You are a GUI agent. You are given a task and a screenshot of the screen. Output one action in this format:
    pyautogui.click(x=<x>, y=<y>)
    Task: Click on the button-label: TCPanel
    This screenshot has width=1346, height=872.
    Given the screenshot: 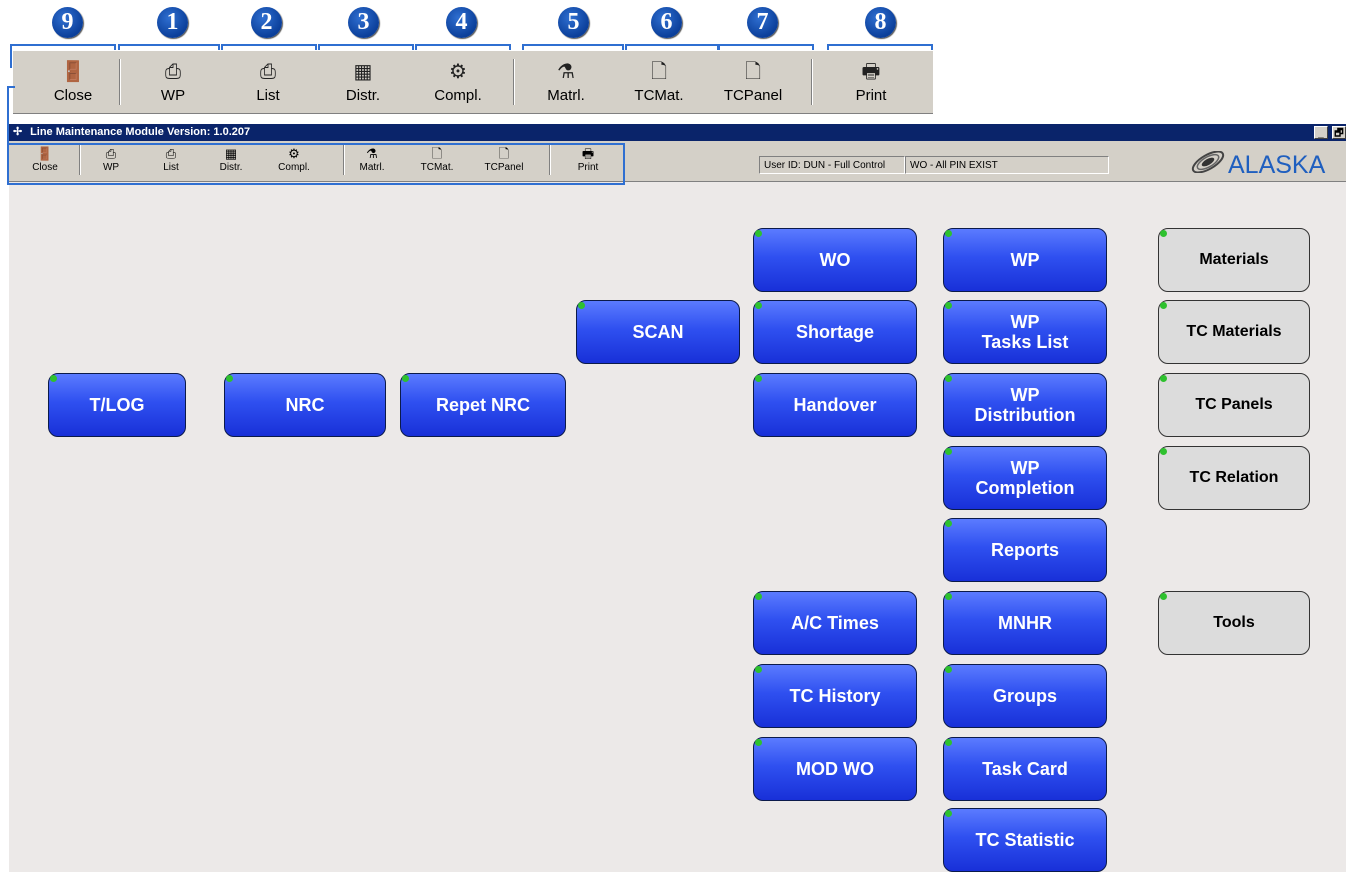 What is the action you would take?
    pyautogui.click(x=504, y=167)
    